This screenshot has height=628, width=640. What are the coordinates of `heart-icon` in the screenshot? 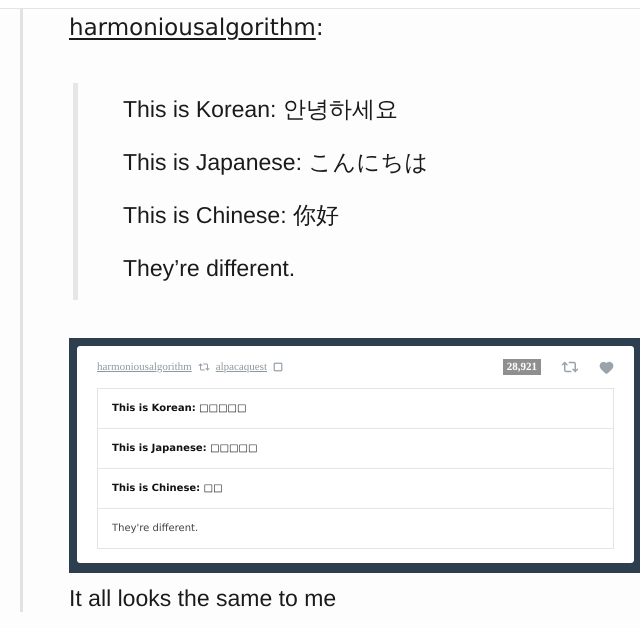 It's located at (606, 367).